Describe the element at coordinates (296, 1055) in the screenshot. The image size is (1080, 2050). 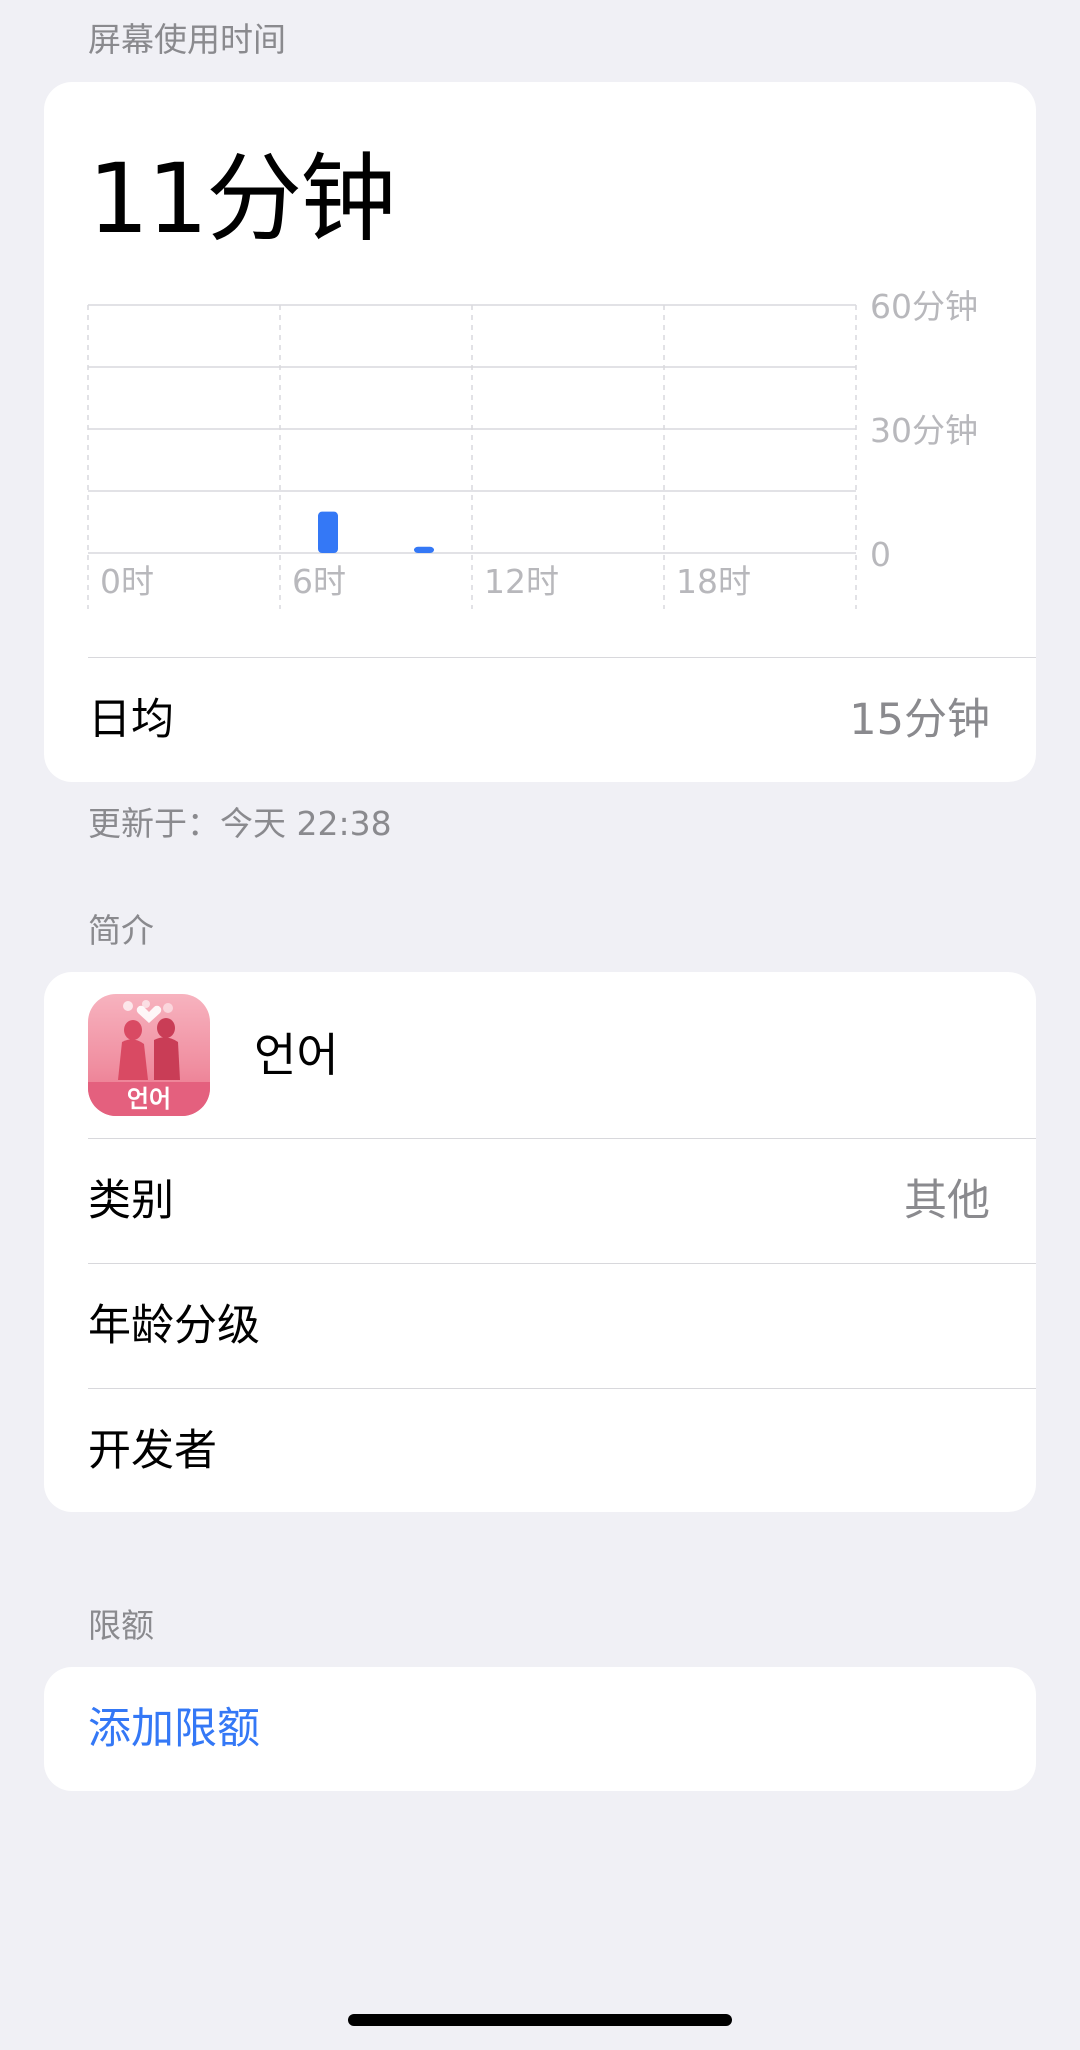
I see `app-name: 언어` at that location.